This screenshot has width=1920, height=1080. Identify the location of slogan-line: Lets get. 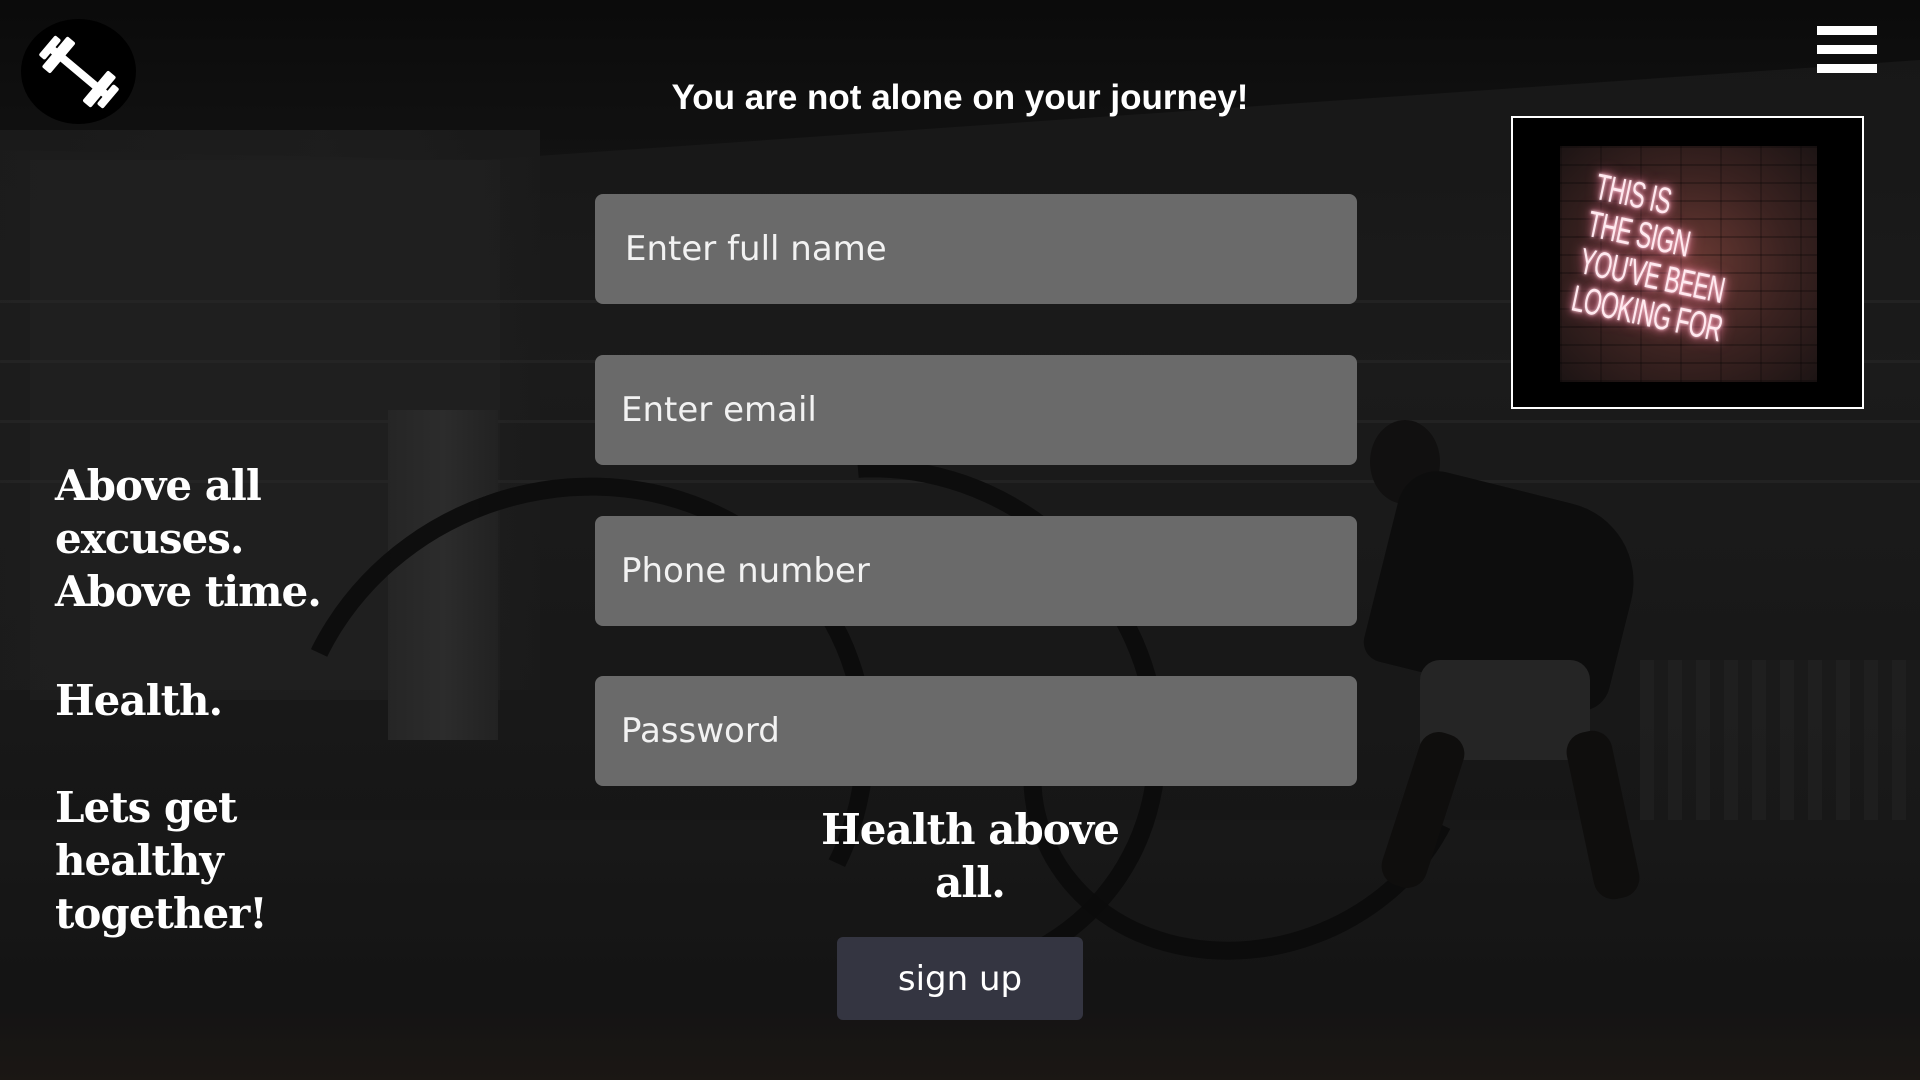
(146, 807).